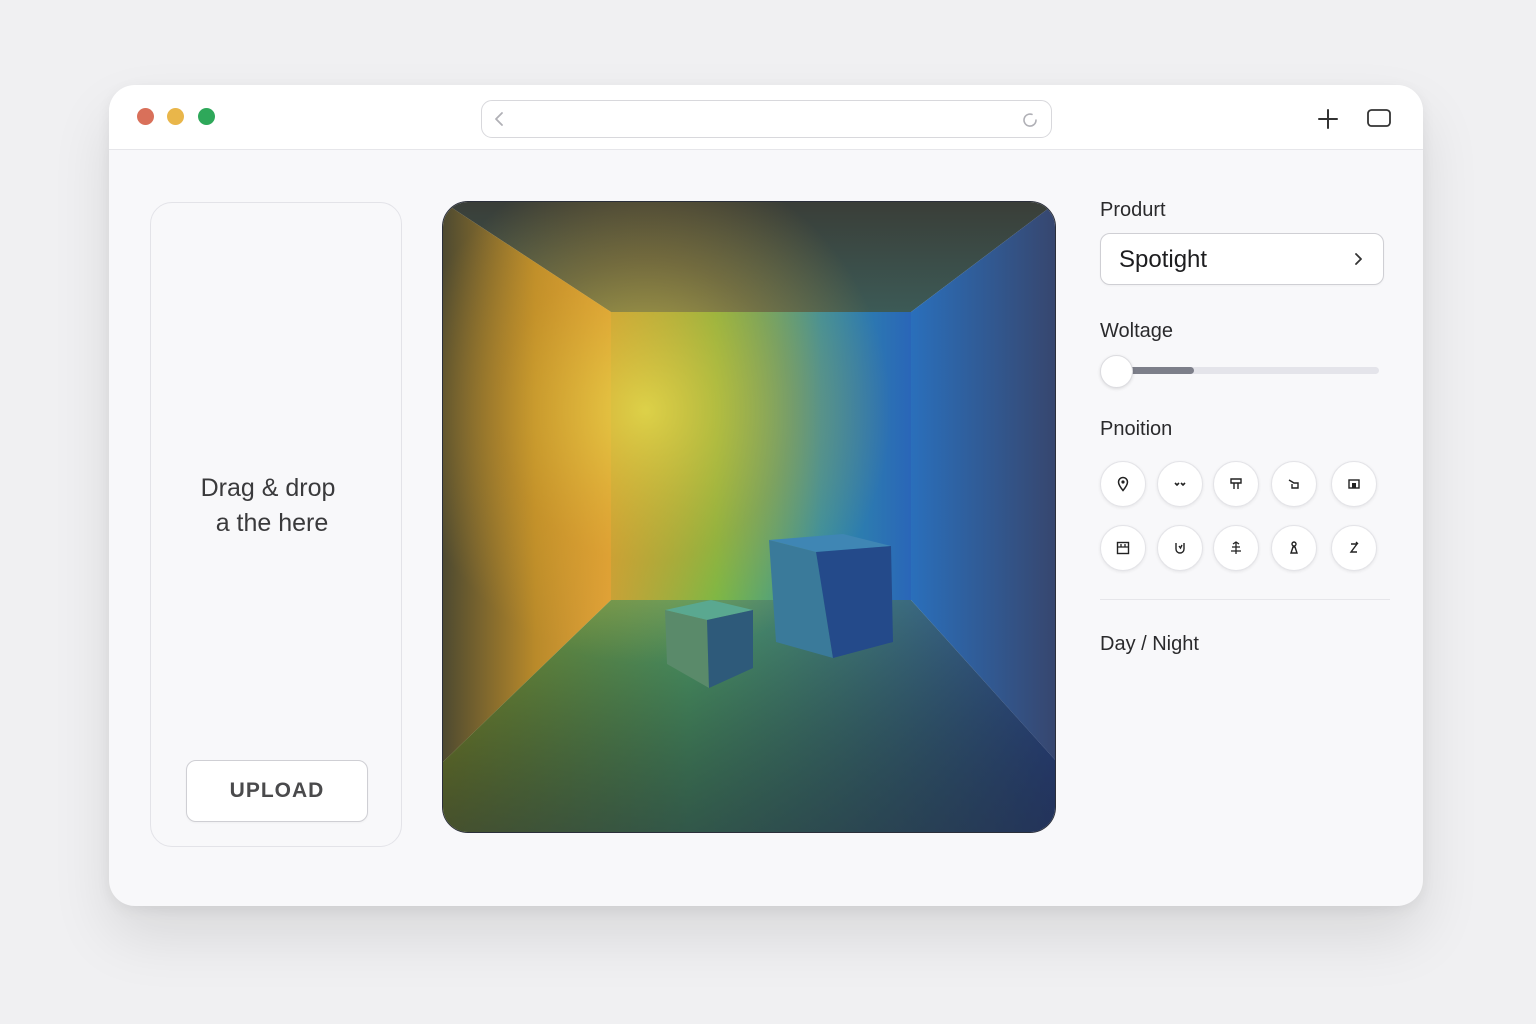 This screenshot has height=1024, width=1536. What do you see at coordinates (1236, 548) in the screenshot?
I see `tree-icon` at bounding box center [1236, 548].